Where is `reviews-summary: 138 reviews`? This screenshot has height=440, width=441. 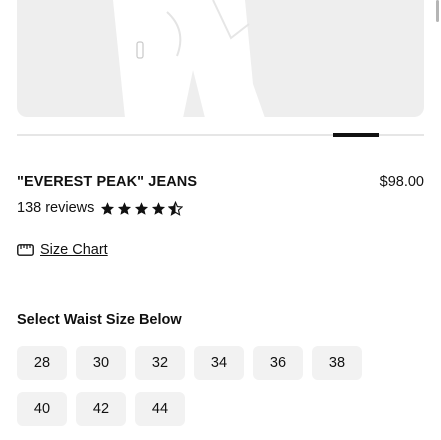 reviews-summary: 138 reviews is located at coordinates (100, 208).